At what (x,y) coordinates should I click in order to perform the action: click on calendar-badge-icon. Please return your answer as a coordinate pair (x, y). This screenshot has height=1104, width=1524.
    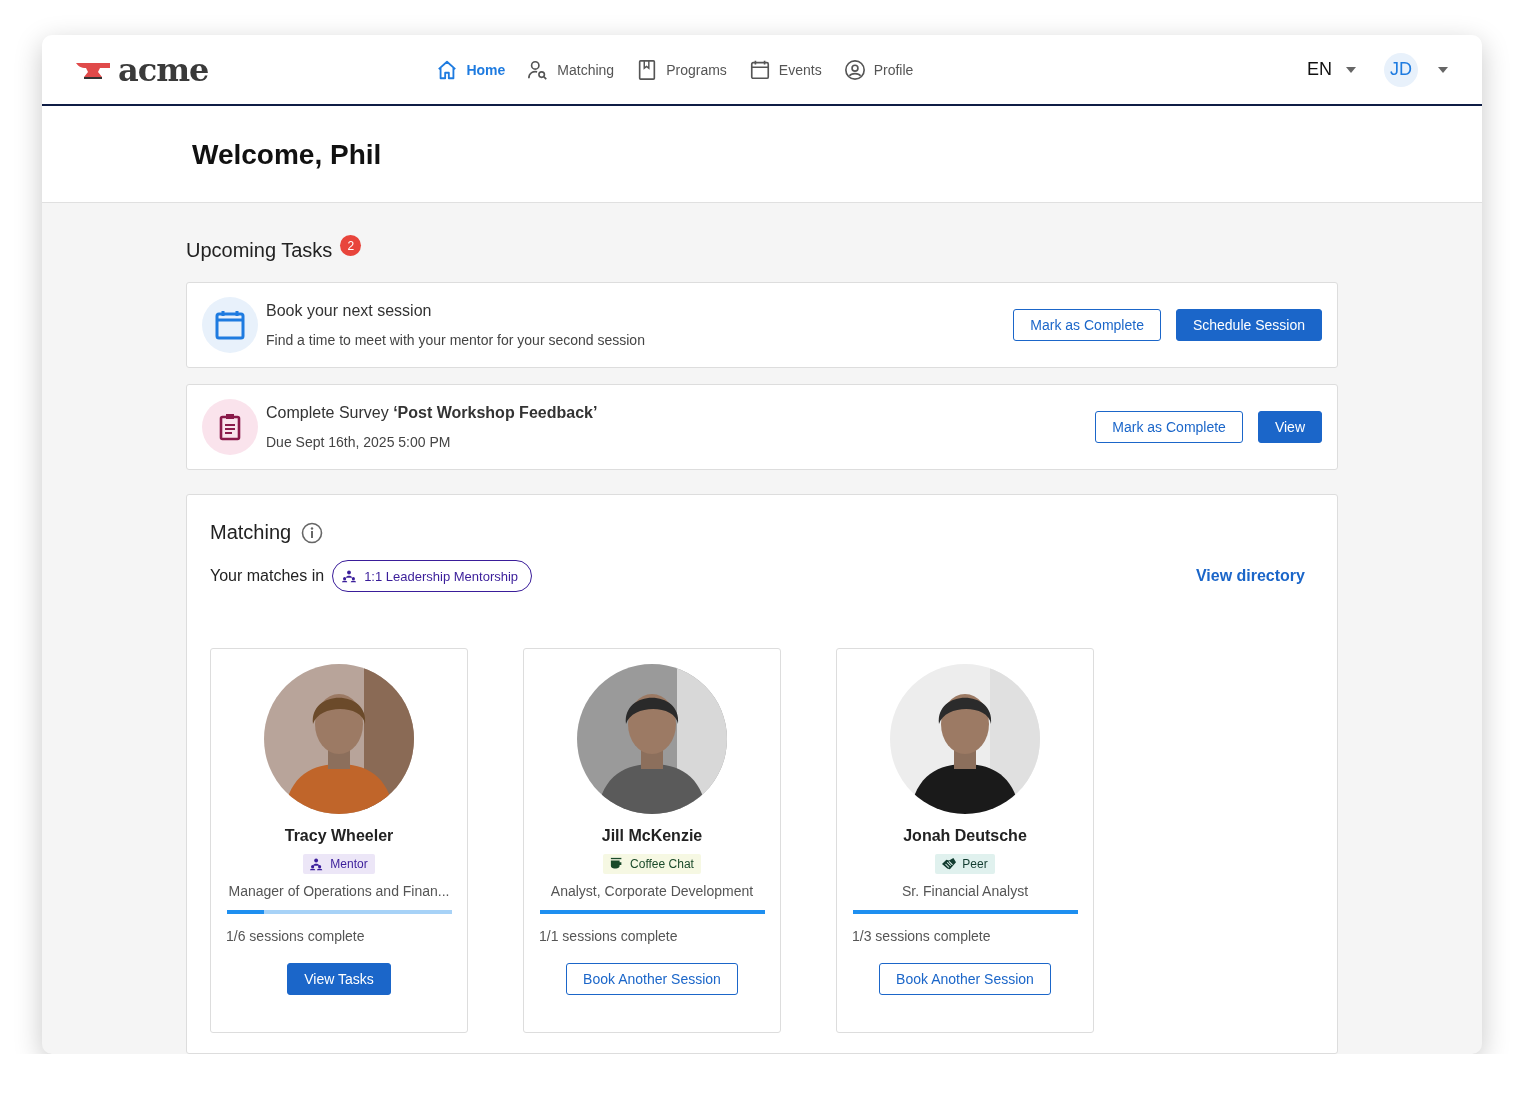
    Looking at the image, I should click on (230, 325).